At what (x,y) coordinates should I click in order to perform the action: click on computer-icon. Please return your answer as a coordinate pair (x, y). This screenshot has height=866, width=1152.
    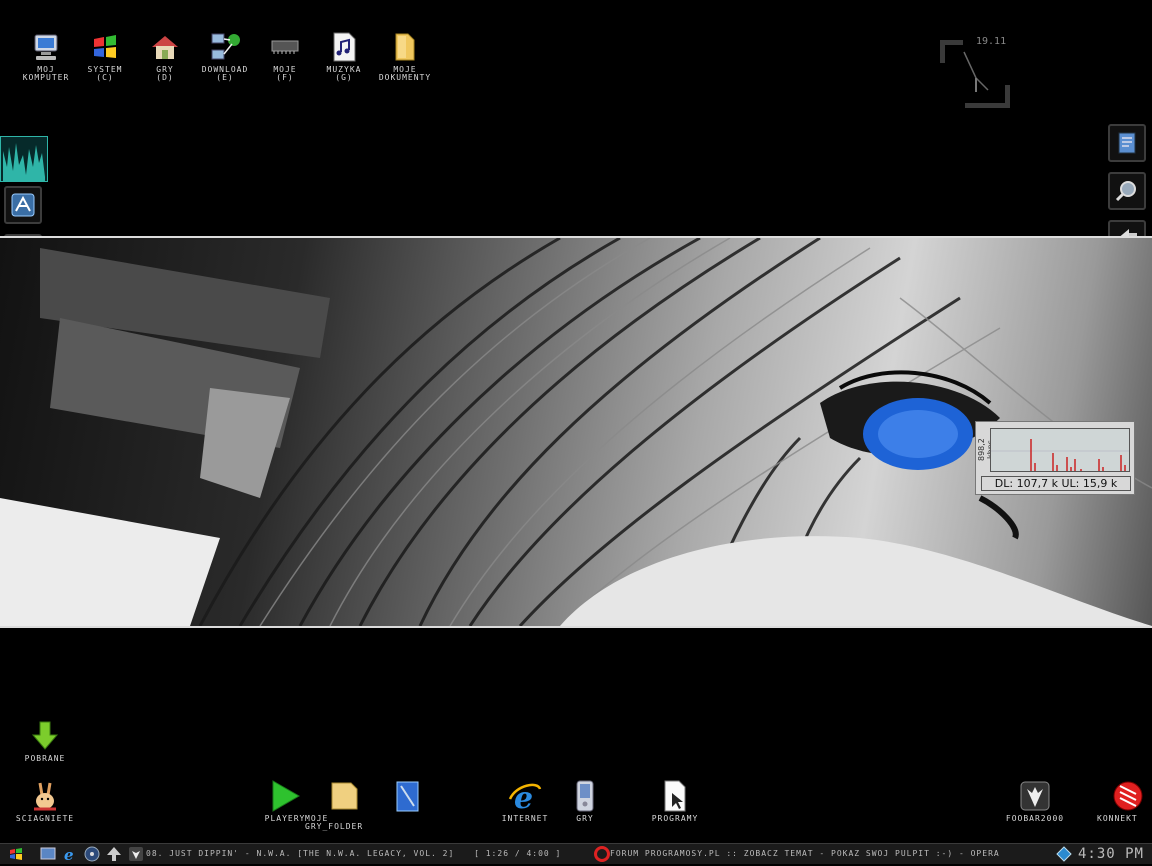
    Looking at the image, I should click on (46, 47).